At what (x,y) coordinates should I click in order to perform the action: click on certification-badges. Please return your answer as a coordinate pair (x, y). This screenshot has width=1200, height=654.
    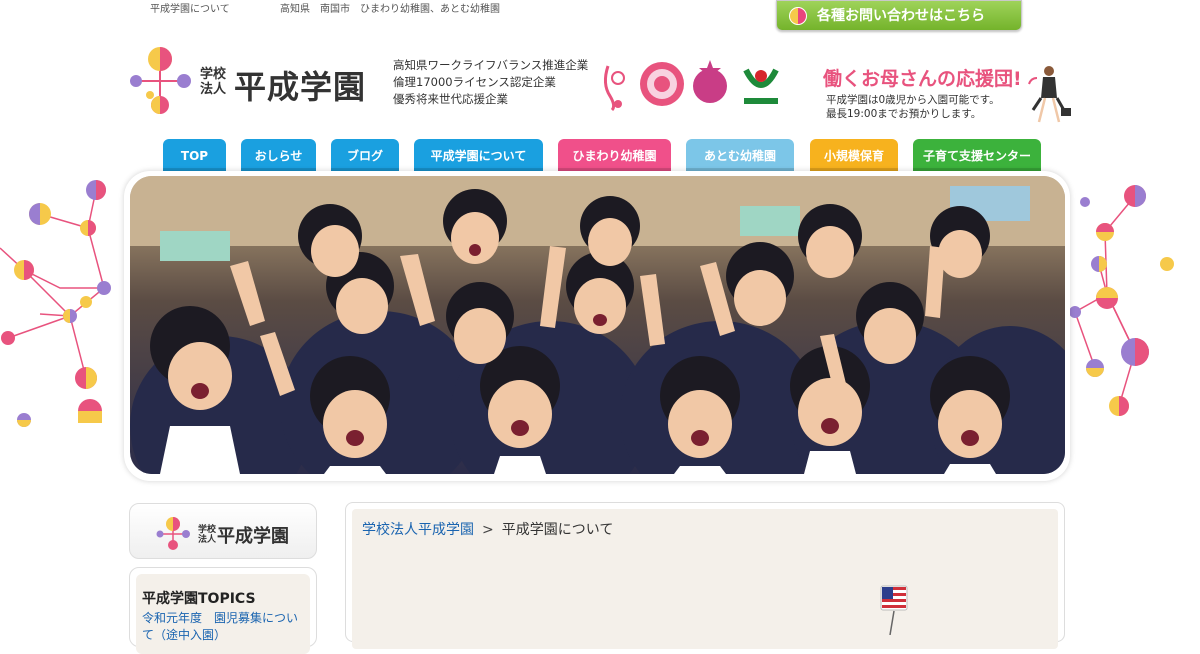
    Looking at the image, I should click on (692, 86).